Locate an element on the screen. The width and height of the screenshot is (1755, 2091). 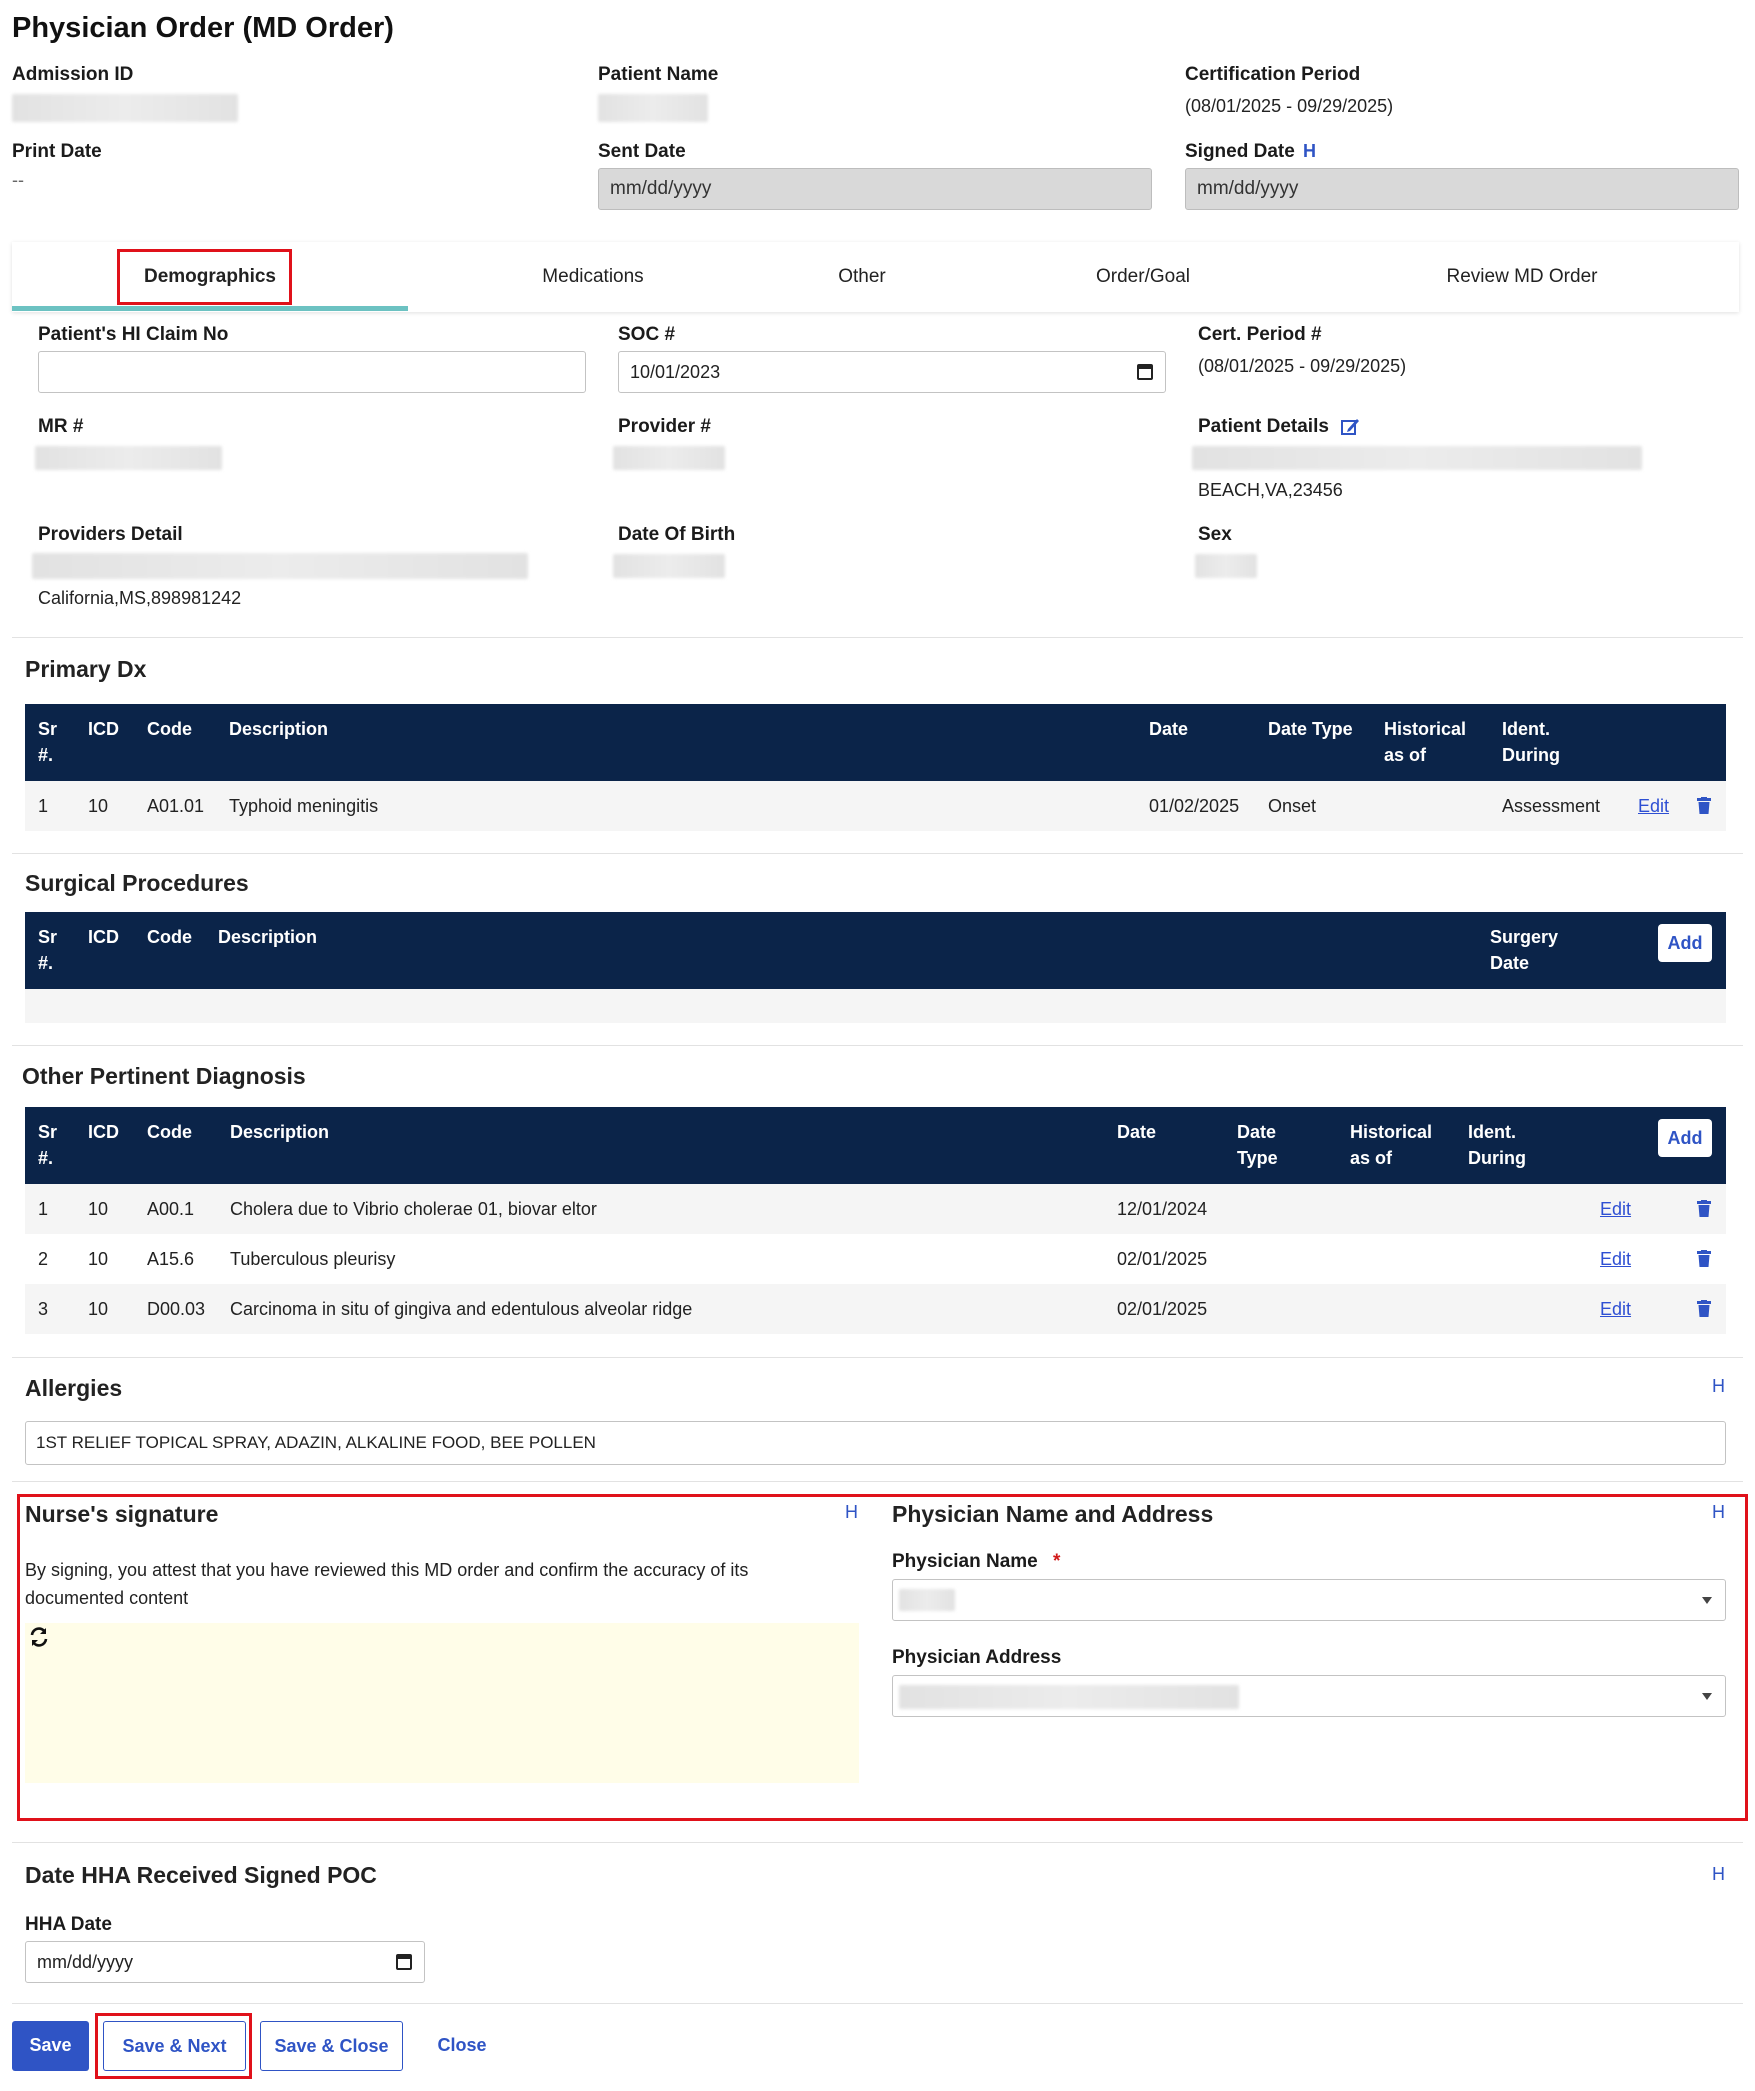
close-button: Close is located at coordinates (462, 2046).